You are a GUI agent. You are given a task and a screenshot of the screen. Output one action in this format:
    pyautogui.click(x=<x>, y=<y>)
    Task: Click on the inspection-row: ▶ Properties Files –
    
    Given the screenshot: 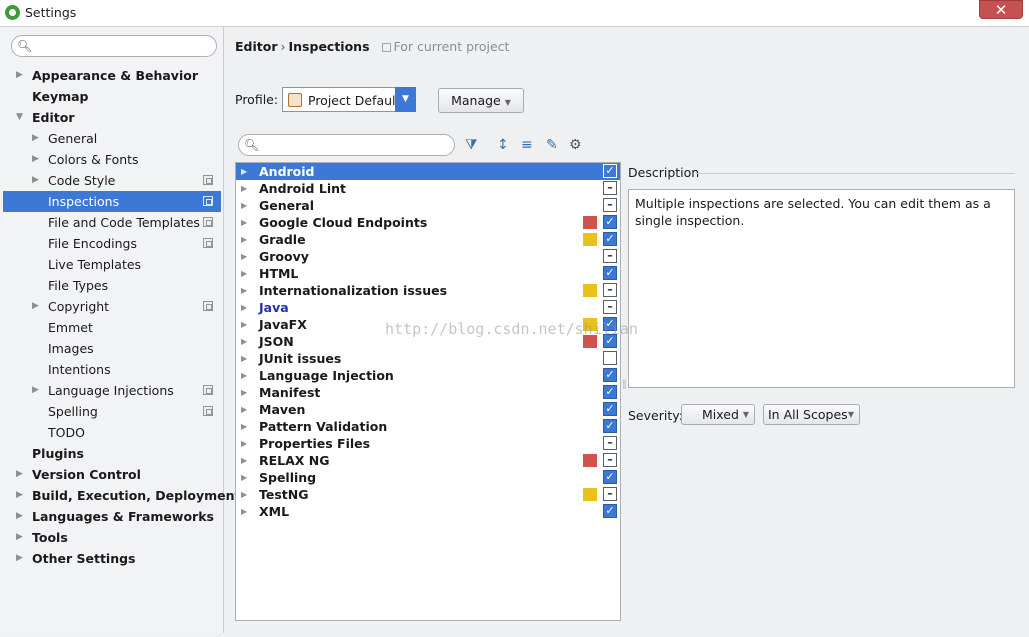 What is the action you would take?
    pyautogui.click(x=428, y=443)
    